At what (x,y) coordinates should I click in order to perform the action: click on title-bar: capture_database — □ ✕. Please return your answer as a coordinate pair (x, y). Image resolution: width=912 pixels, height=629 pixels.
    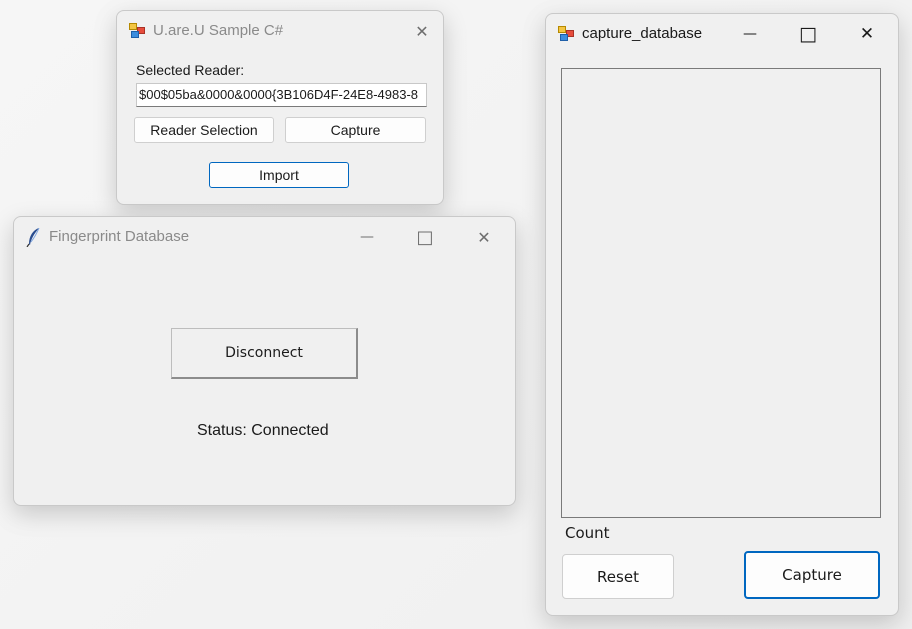
    Looking at the image, I should click on (722, 34).